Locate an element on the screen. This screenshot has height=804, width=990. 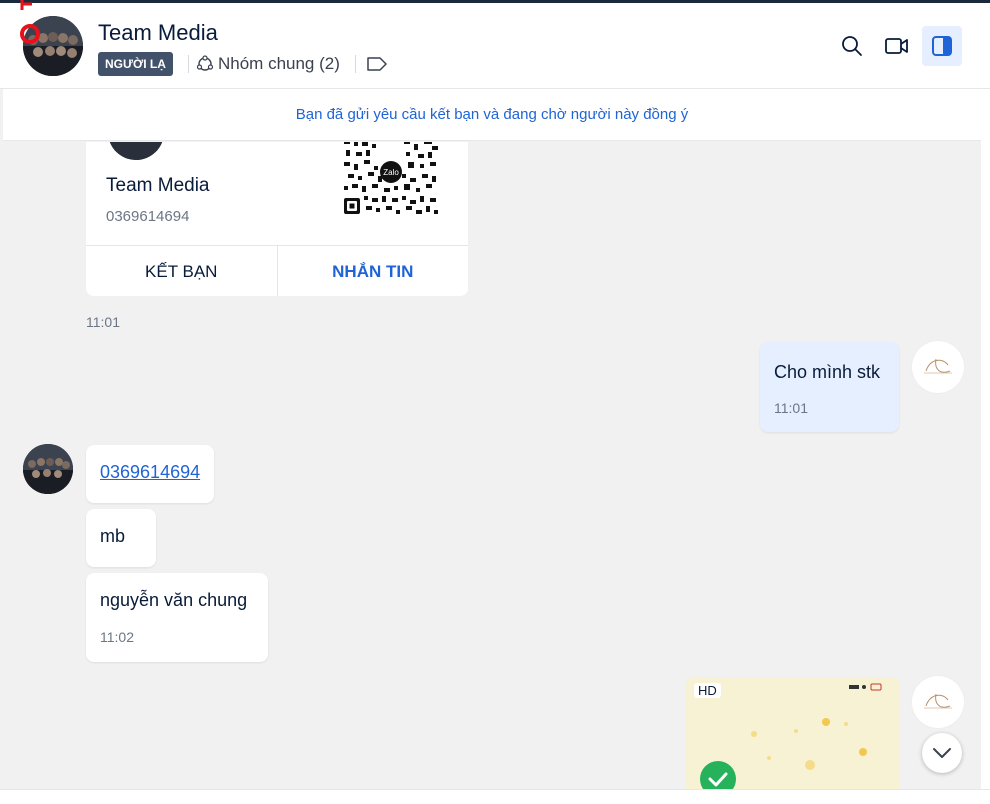
sender-avatar is located at coordinates (48, 469).